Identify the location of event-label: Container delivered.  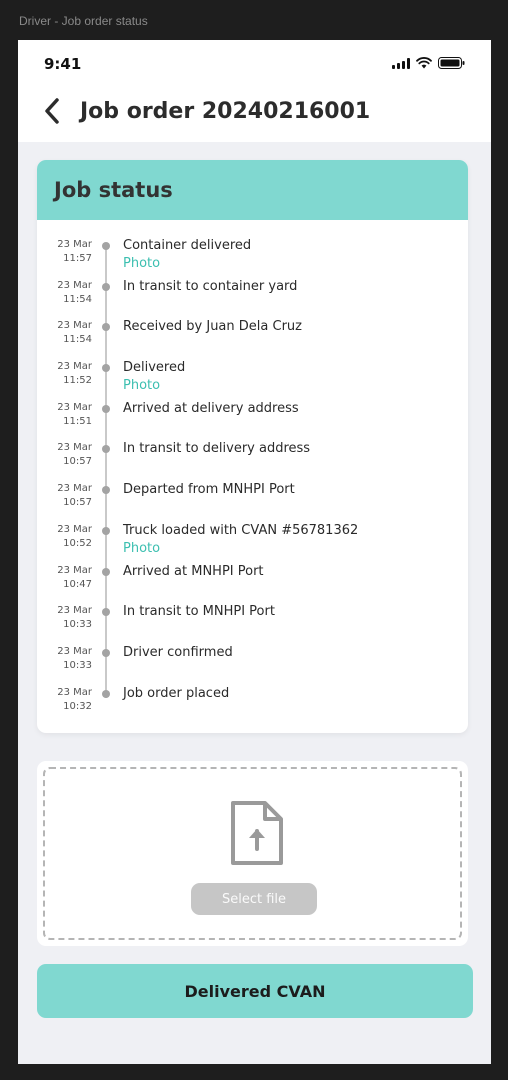
(187, 245).